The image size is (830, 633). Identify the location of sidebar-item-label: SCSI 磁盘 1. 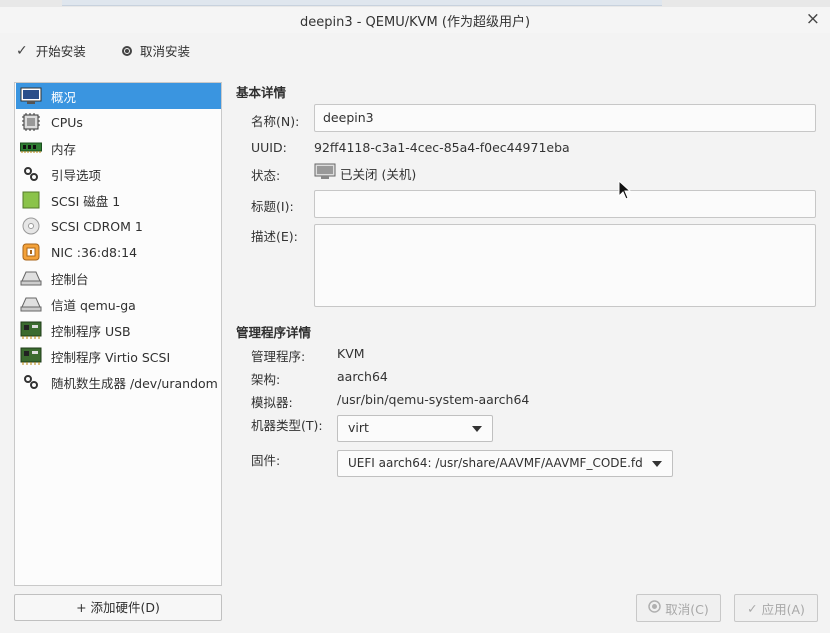
(86, 201).